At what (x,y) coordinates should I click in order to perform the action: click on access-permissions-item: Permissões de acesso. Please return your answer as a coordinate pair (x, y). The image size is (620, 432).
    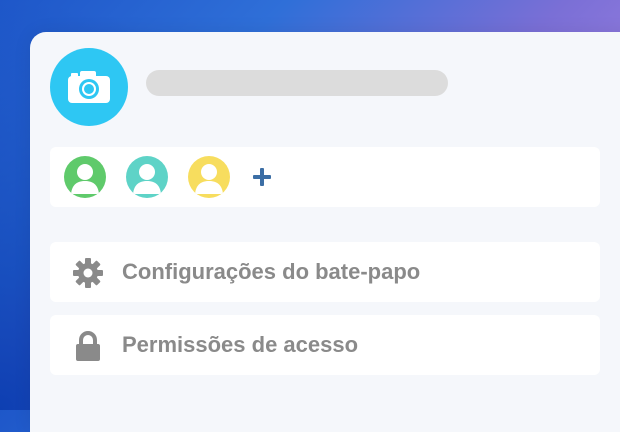
    Looking at the image, I should click on (325, 345).